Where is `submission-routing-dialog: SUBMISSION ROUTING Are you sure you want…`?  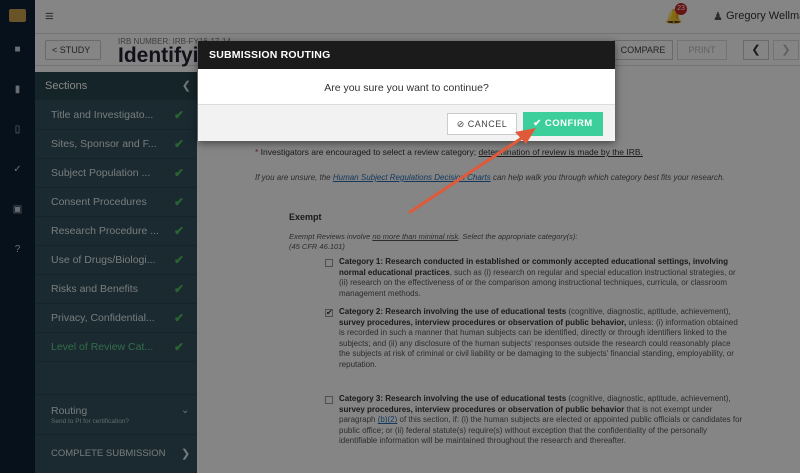 submission-routing-dialog: SUBMISSION ROUTING Are you sure you want… is located at coordinates (406, 91).